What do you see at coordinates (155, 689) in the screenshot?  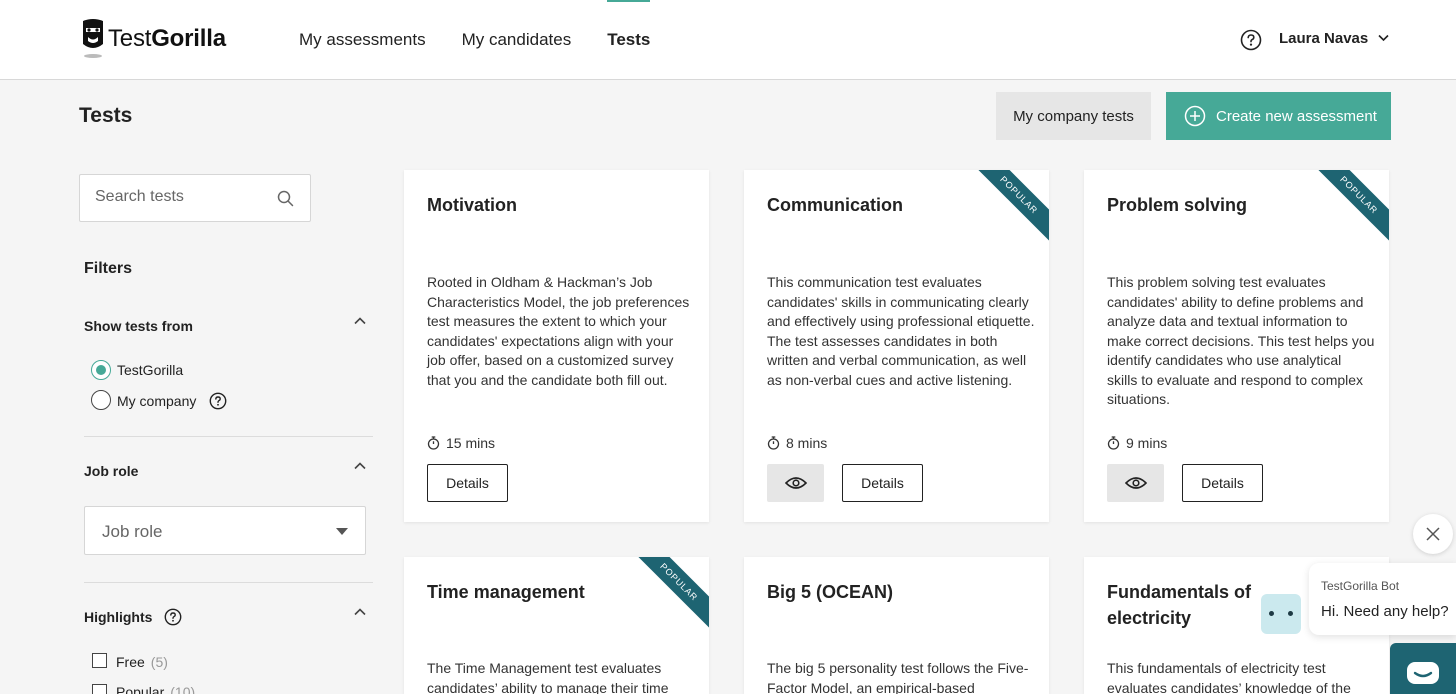 I see `checkbox-popular-label: Popular (10)` at bounding box center [155, 689].